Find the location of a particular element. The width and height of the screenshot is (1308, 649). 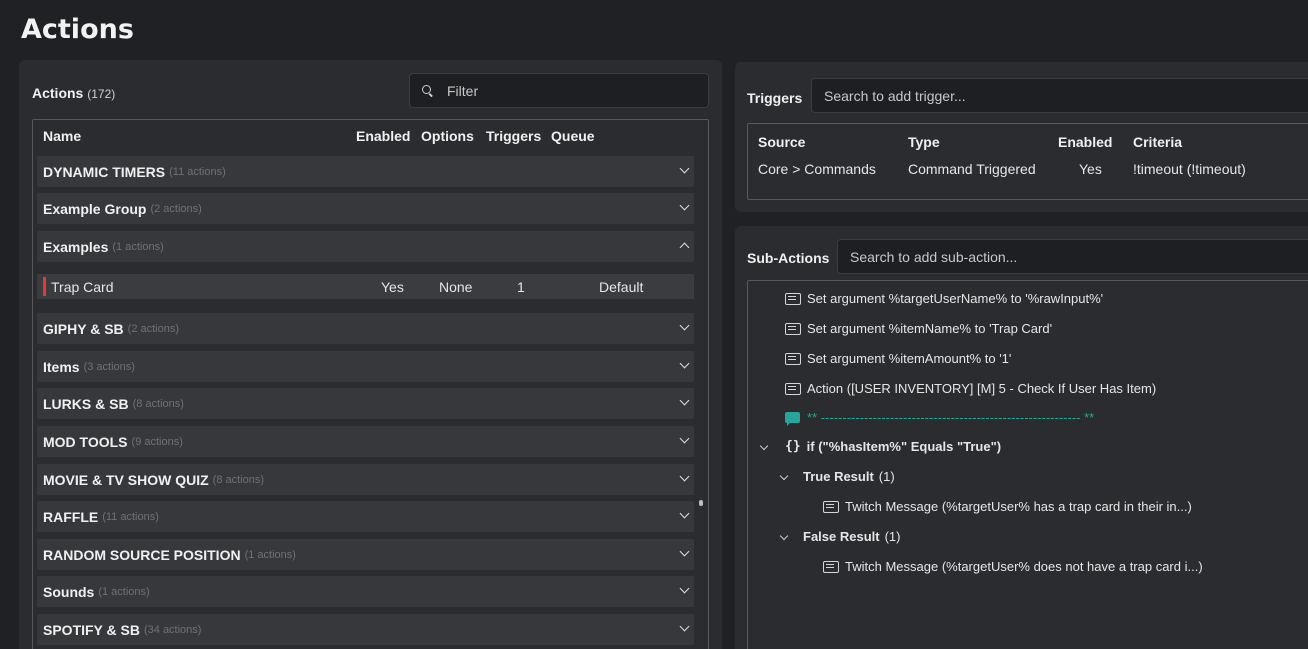

branch-label: True Result is located at coordinates (838, 476).